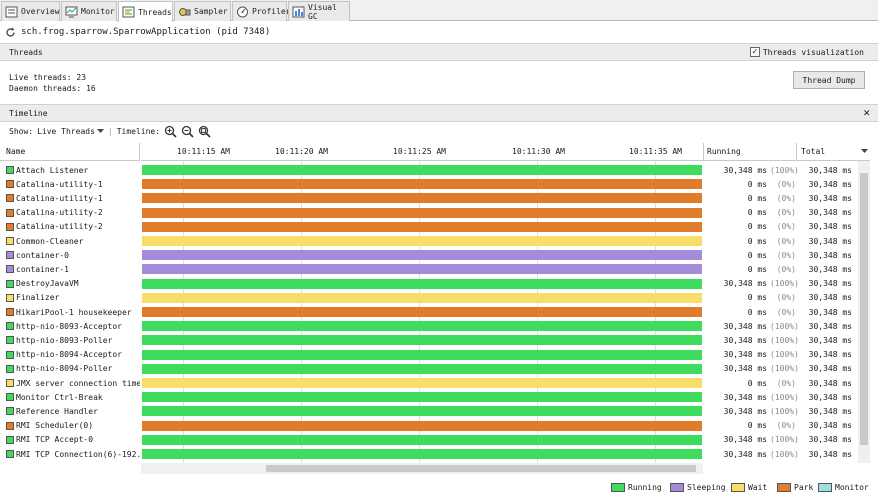 This screenshot has height=500, width=878. I want to click on table-row: container-1 0 ms (0%) 30,348 ms, so click(429, 269).